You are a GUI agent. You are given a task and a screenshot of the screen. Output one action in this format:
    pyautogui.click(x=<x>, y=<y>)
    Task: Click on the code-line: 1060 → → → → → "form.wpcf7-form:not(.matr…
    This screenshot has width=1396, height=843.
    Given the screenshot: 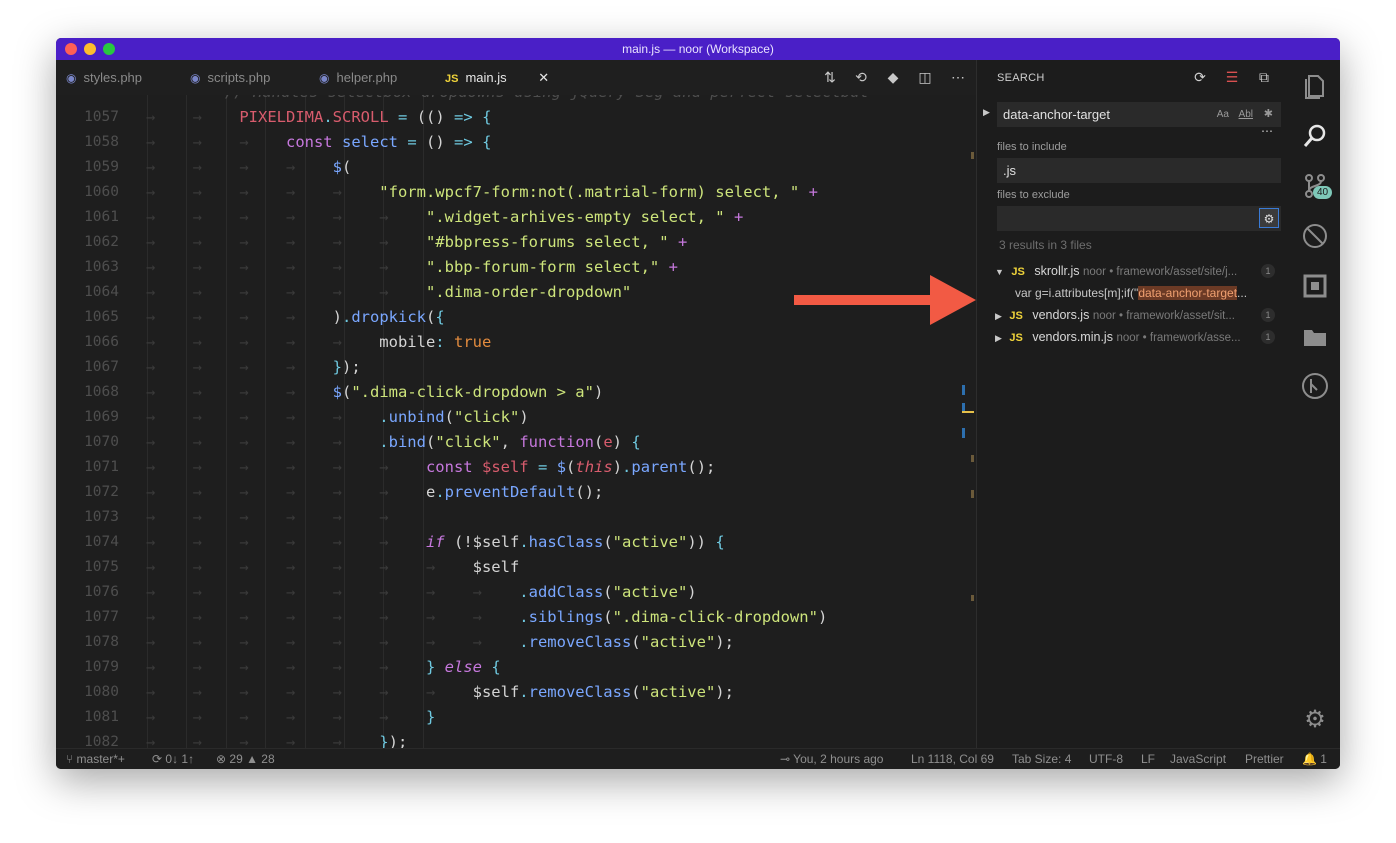 What is the action you would take?
    pyautogui.click(x=451, y=192)
    